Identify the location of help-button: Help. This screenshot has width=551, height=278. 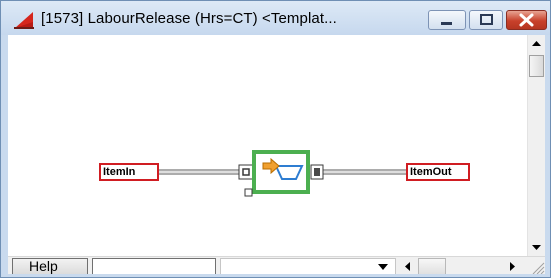
(50, 266).